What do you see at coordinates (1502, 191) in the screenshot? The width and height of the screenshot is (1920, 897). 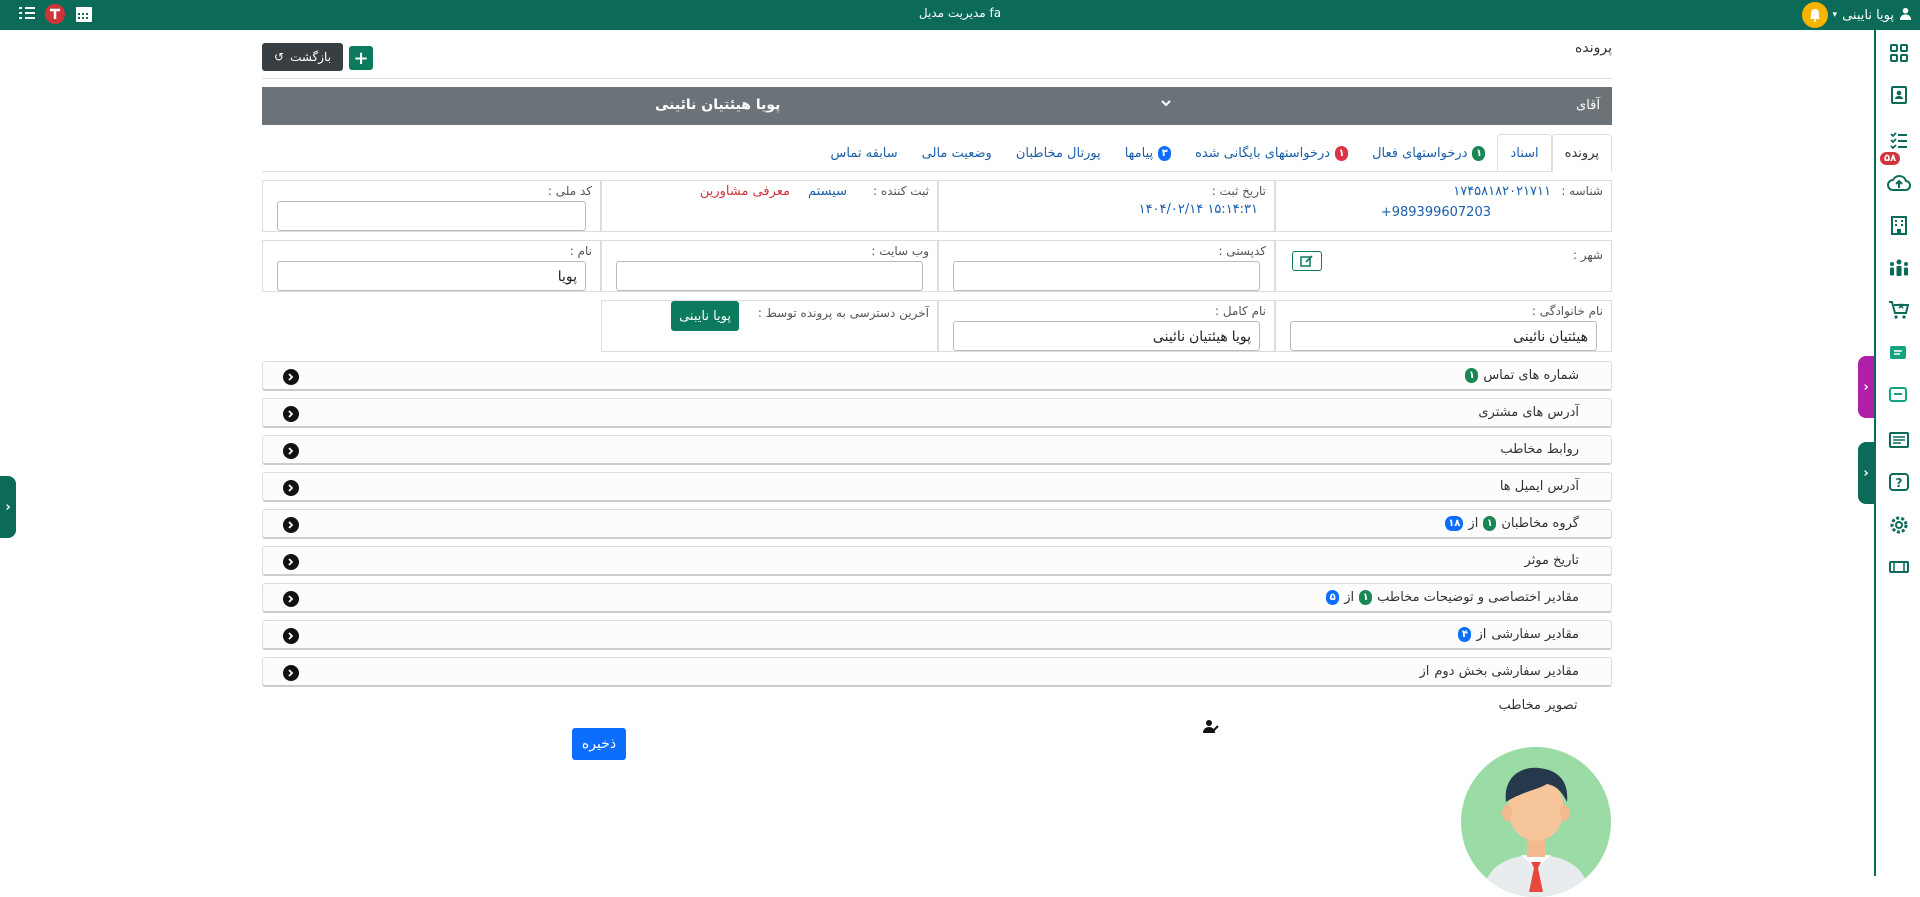 I see `id-value: ۱۷۴۵۸۱۸۲۰۲۱۷۱۱` at bounding box center [1502, 191].